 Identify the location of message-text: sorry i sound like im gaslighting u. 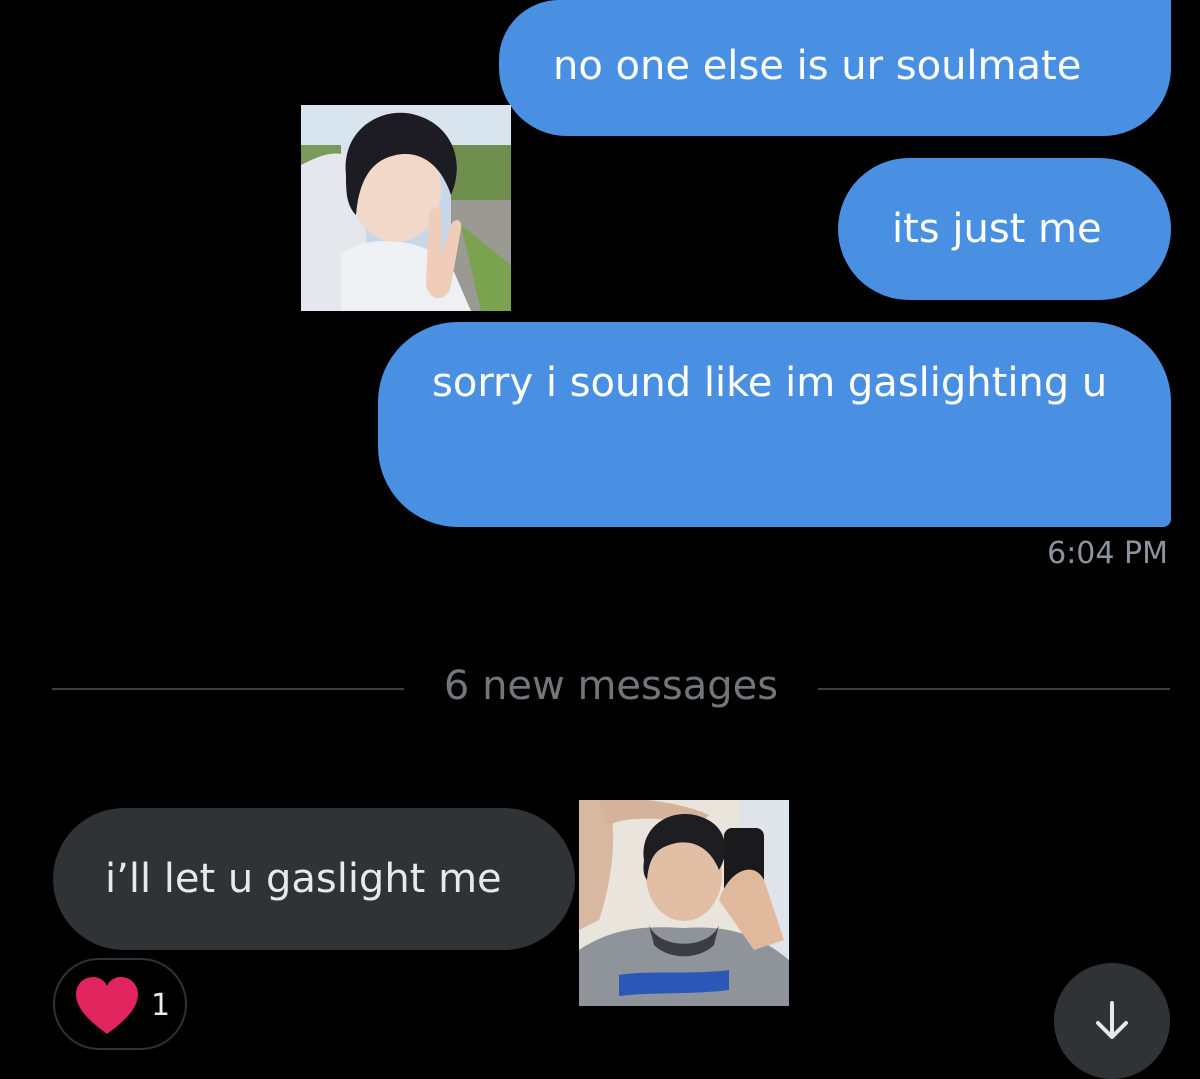
(770, 383).